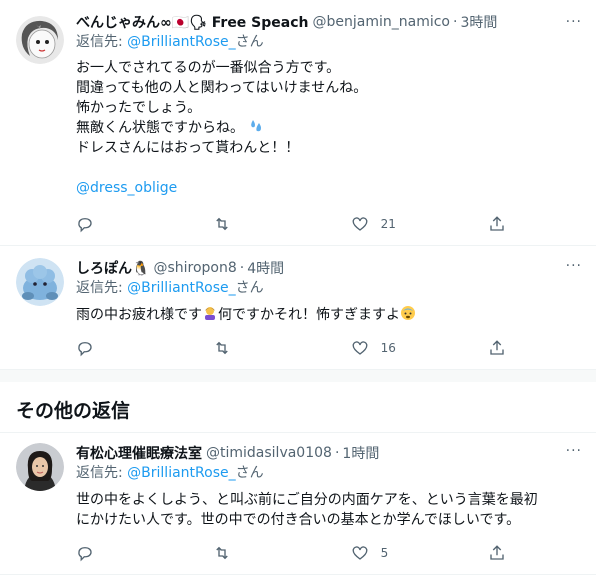 The height and width of the screenshot is (578, 596). I want to click on display-name: 有松心理催眠療法室, so click(139, 453).